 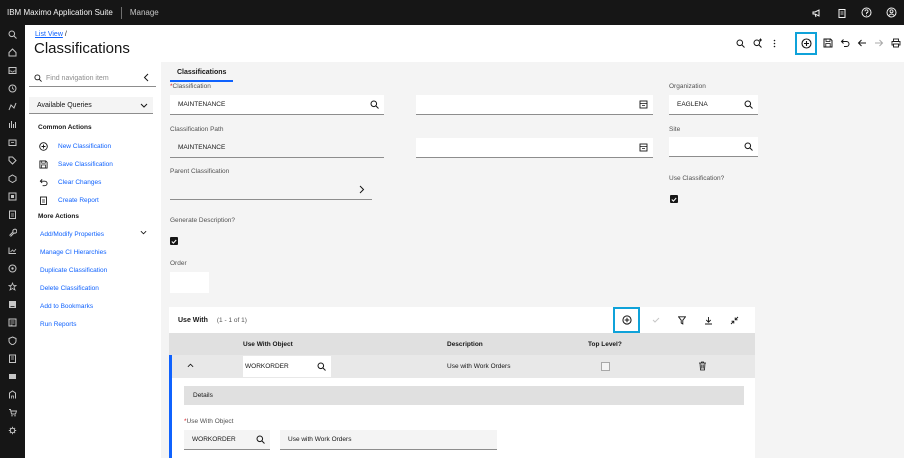 I want to click on row-top-level-checkbox, so click(x=605, y=366).